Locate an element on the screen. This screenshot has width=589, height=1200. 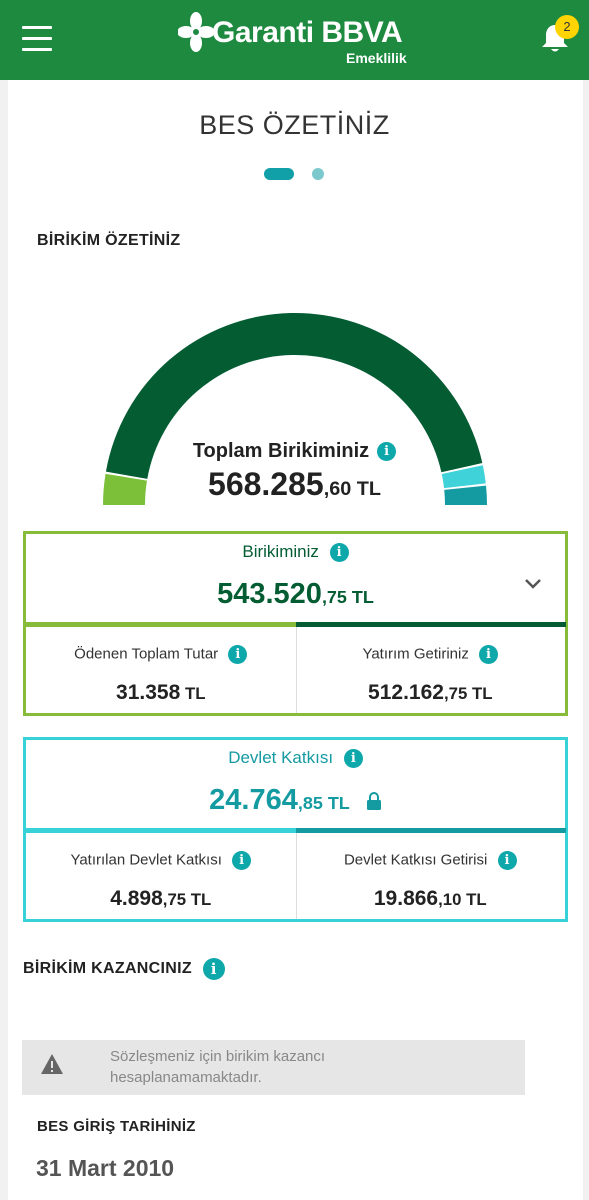
clover-logo-icon is located at coordinates (196, 32).